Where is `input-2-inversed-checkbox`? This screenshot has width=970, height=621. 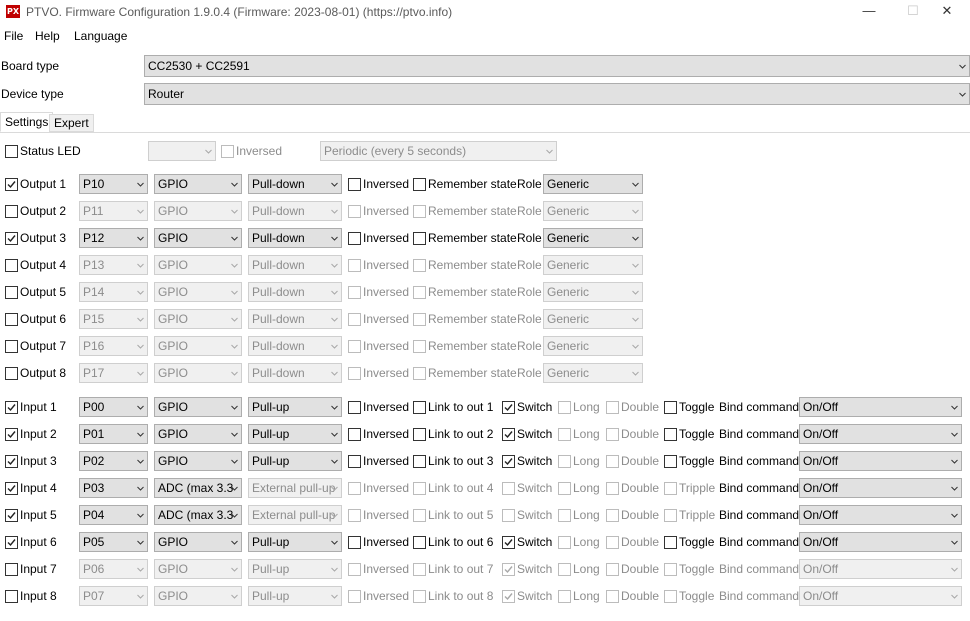 input-2-inversed-checkbox is located at coordinates (354, 434).